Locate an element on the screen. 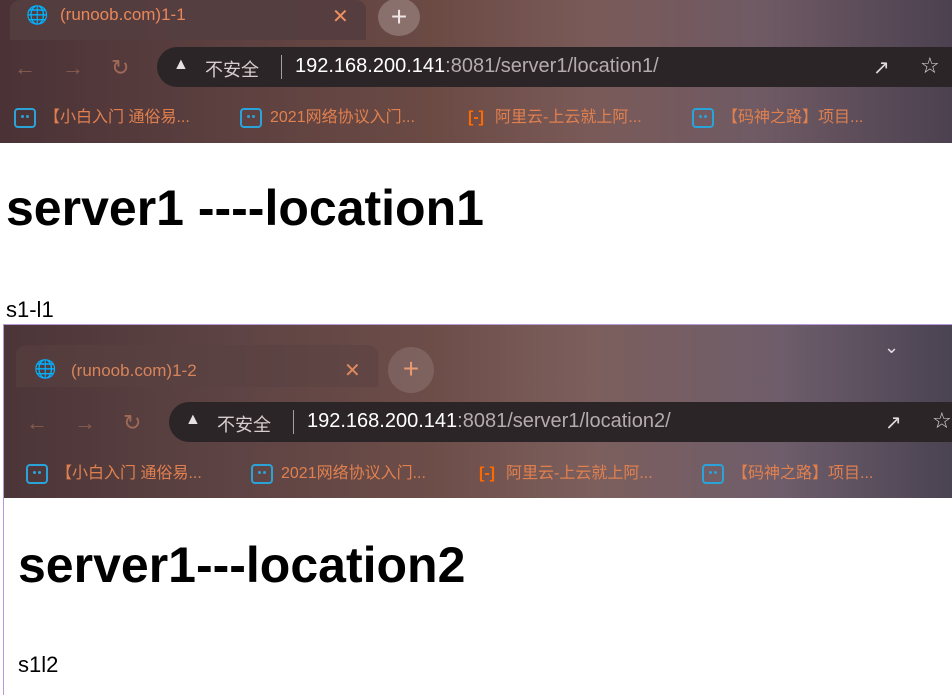 This screenshot has height=695, width=952. tab-active: 🌐 (runoob.com)1-1 ✕ is located at coordinates (188, 20).